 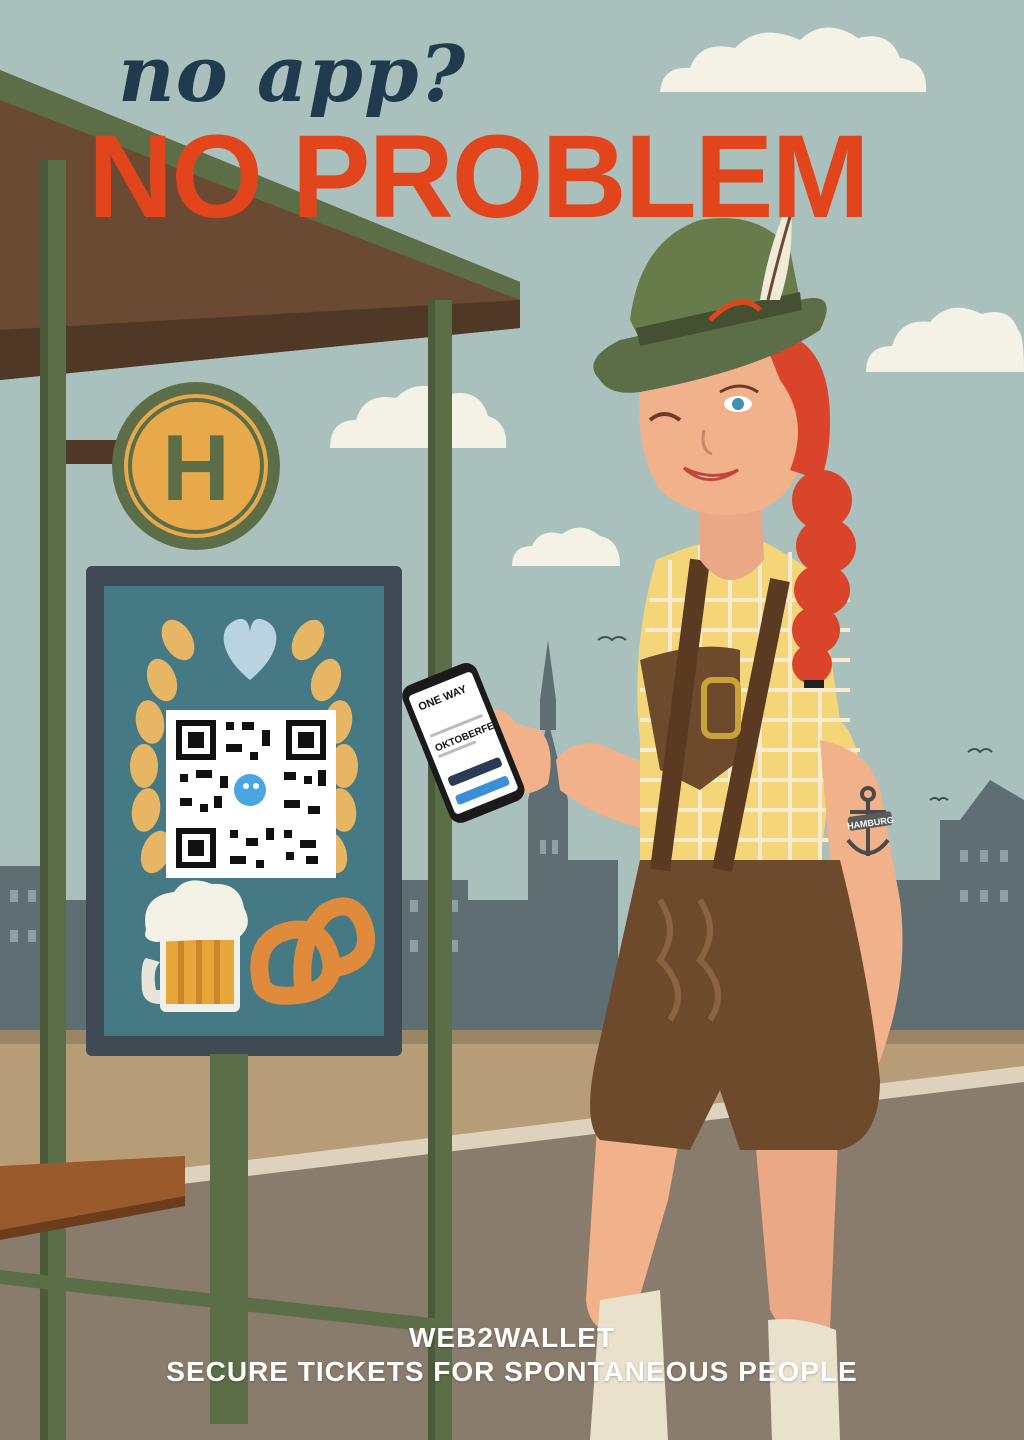 What do you see at coordinates (292, 74) in the screenshot?
I see `headline-small: no app?` at bounding box center [292, 74].